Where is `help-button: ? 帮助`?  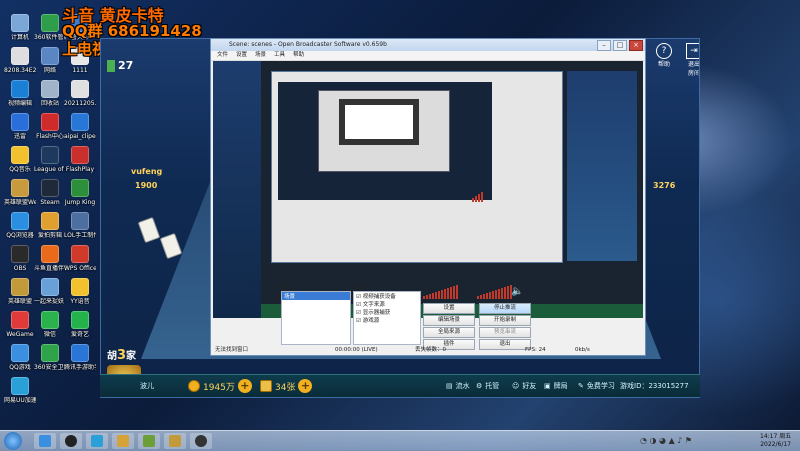
help-button: ? 帮助 is located at coordinates (664, 60).